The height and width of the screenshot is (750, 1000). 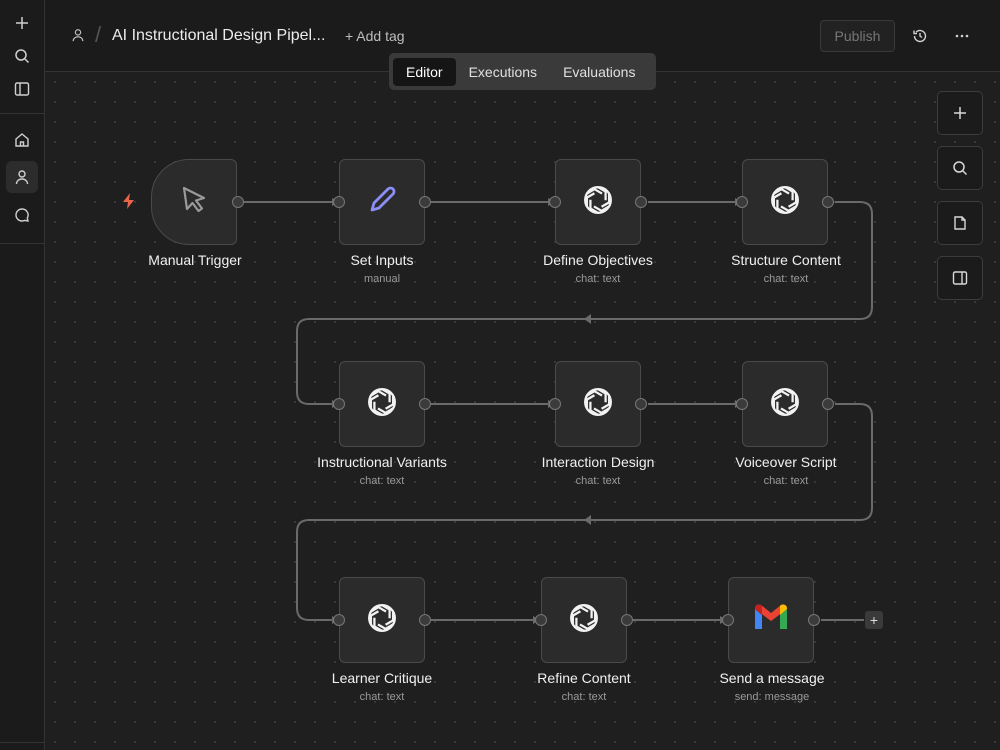 I want to click on add-next-node-button: +, so click(x=874, y=620).